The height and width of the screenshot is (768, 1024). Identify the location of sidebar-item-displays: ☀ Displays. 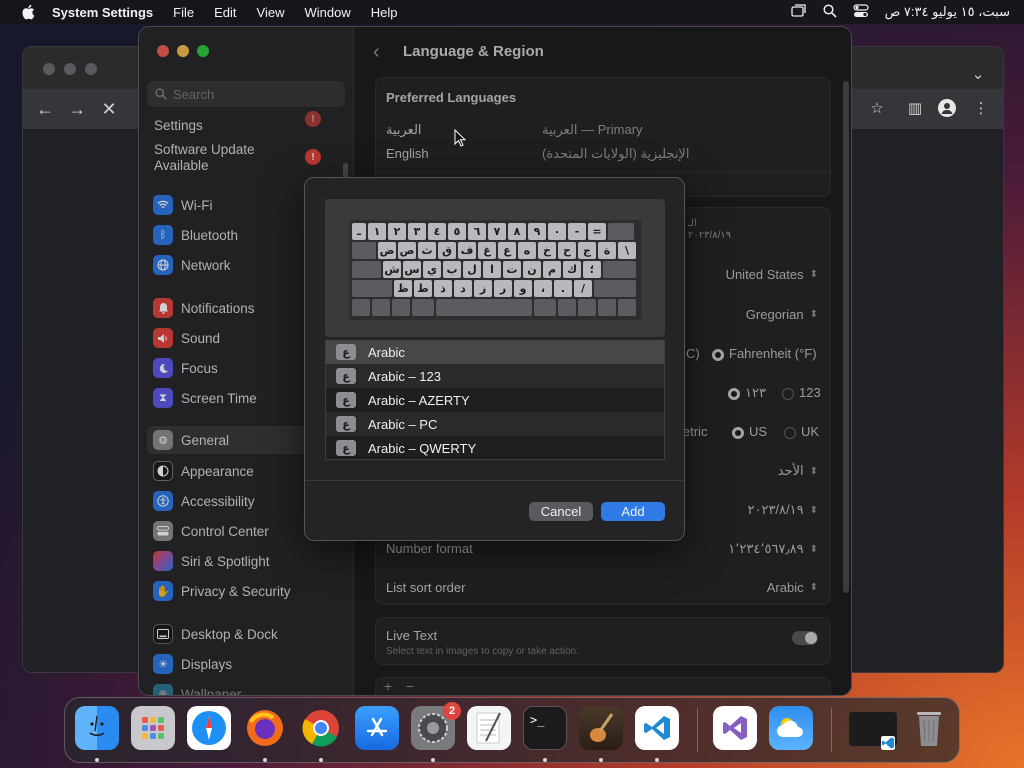
(248, 664).